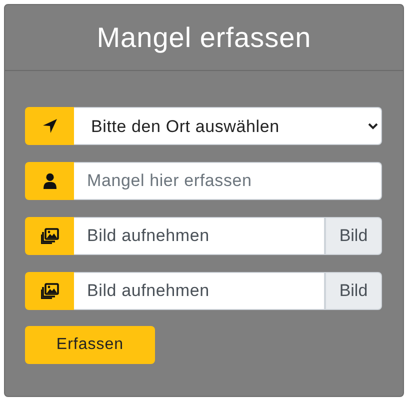 The image size is (409, 403). I want to click on form-title: Mangel erfassen, so click(204, 38).